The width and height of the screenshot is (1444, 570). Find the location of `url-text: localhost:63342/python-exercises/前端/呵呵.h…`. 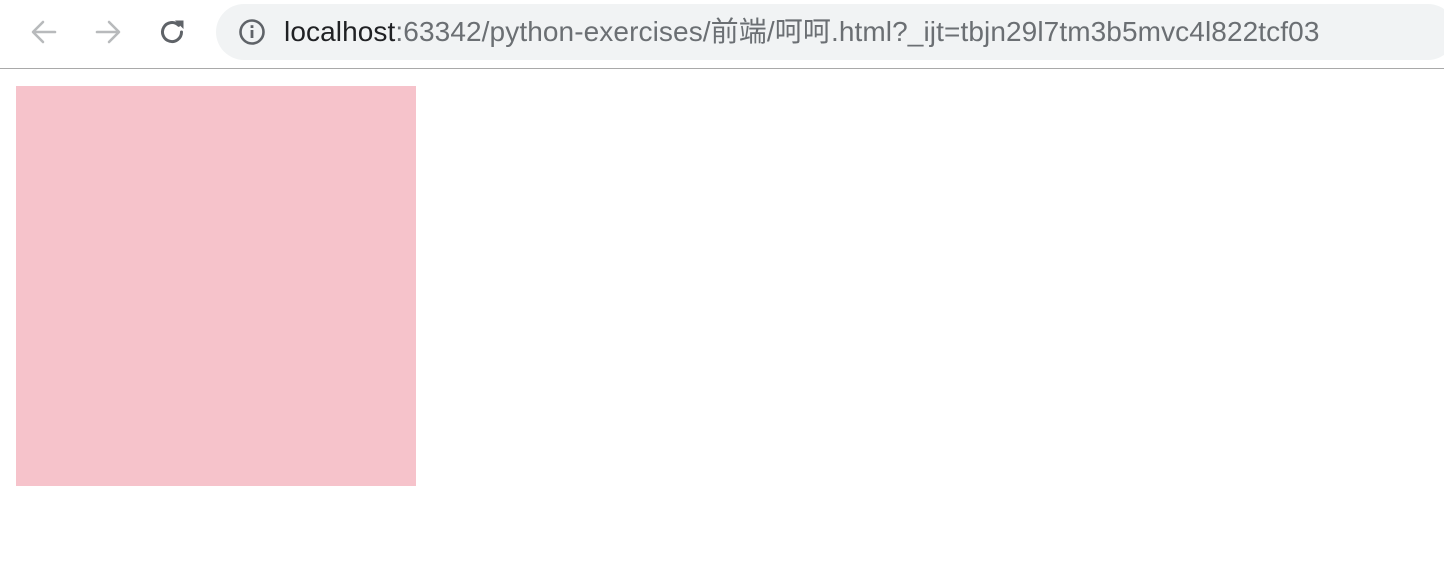

url-text: localhost:63342/python-exercises/前端/呵呵.h… is located at coordinates (802, 32).